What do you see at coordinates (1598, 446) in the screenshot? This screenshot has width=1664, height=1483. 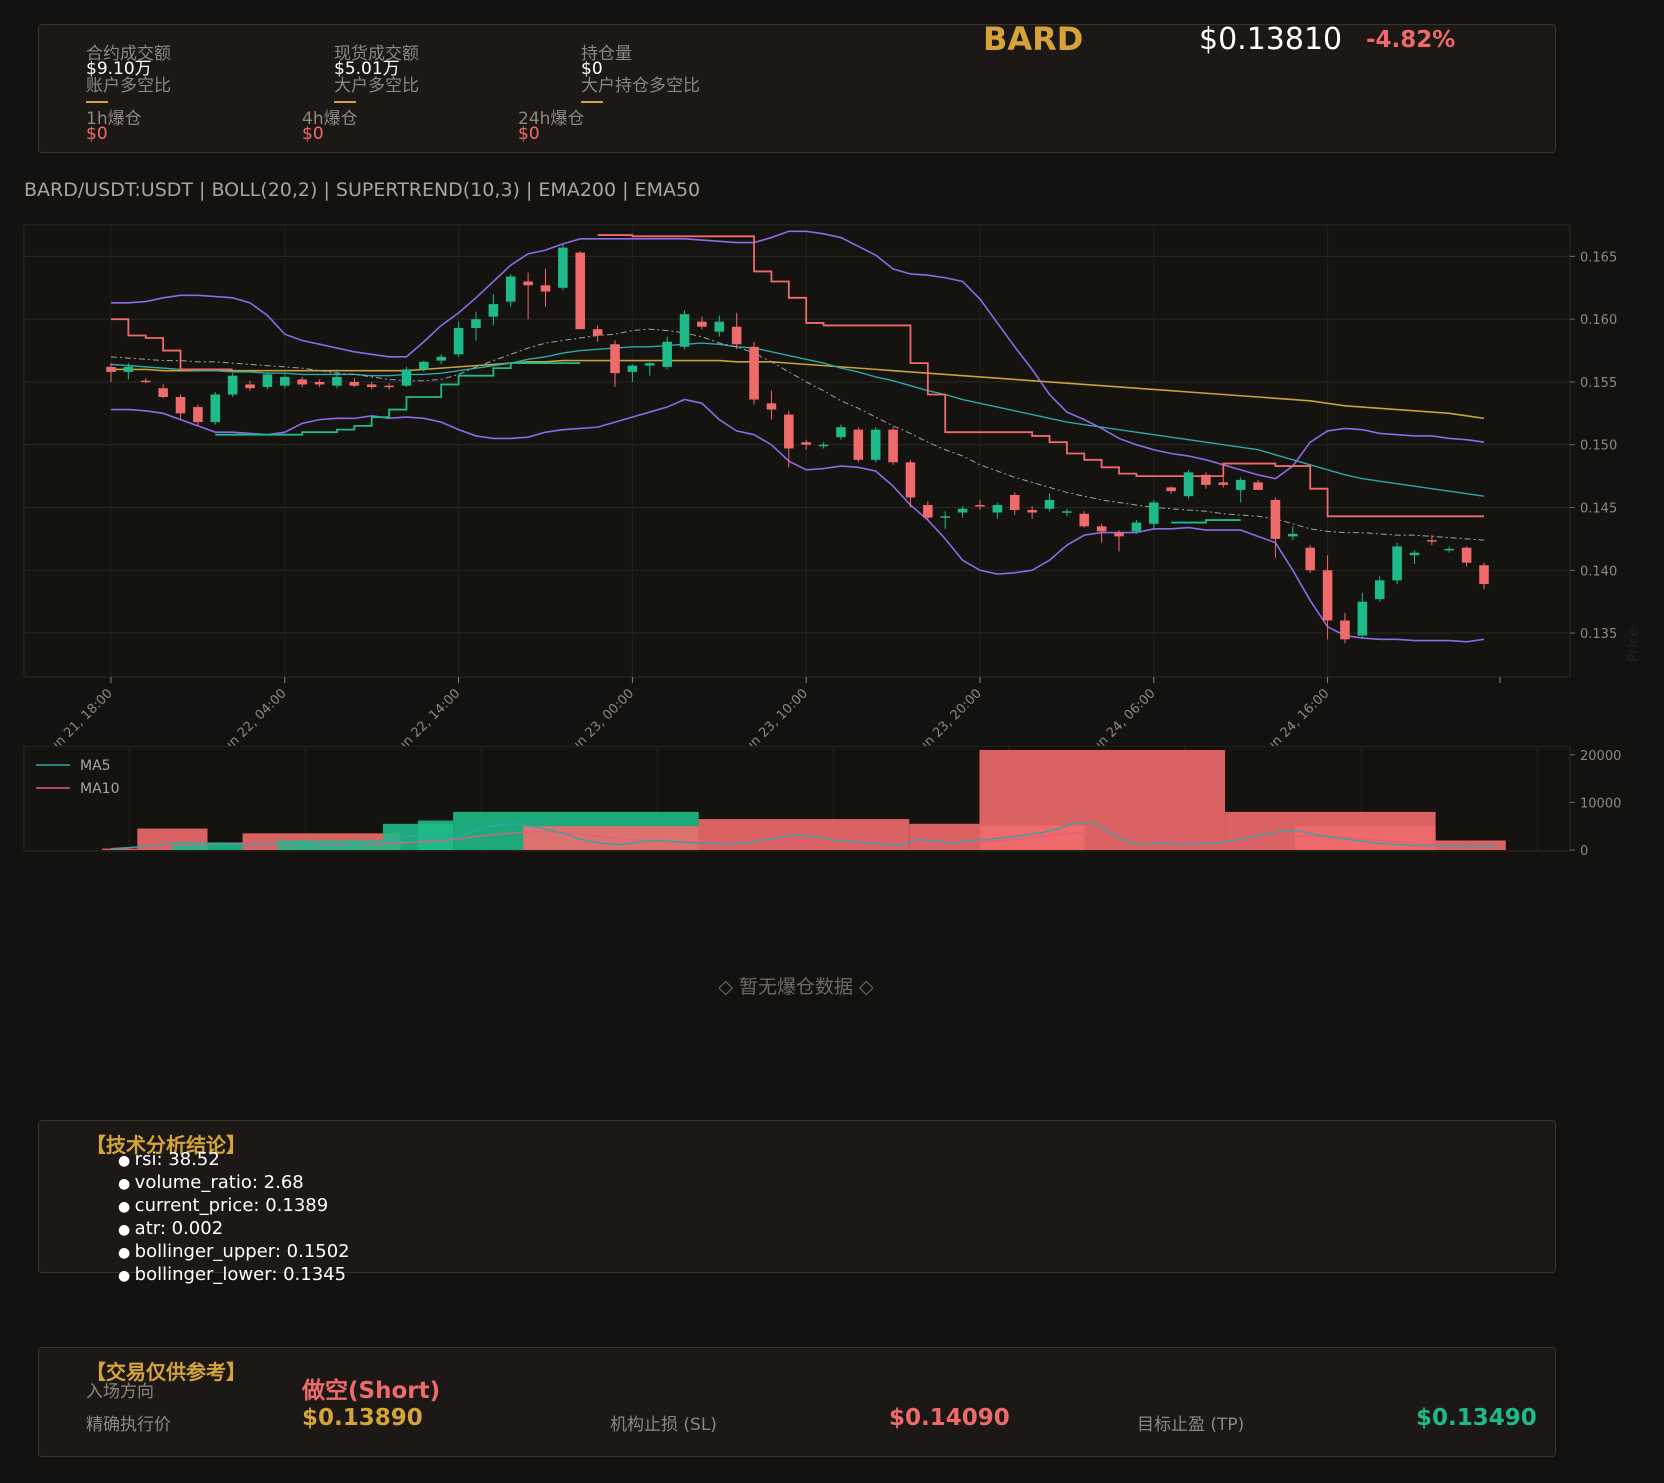 I see `price-tick-label: 0.150` at bounding box center [1598, 446].